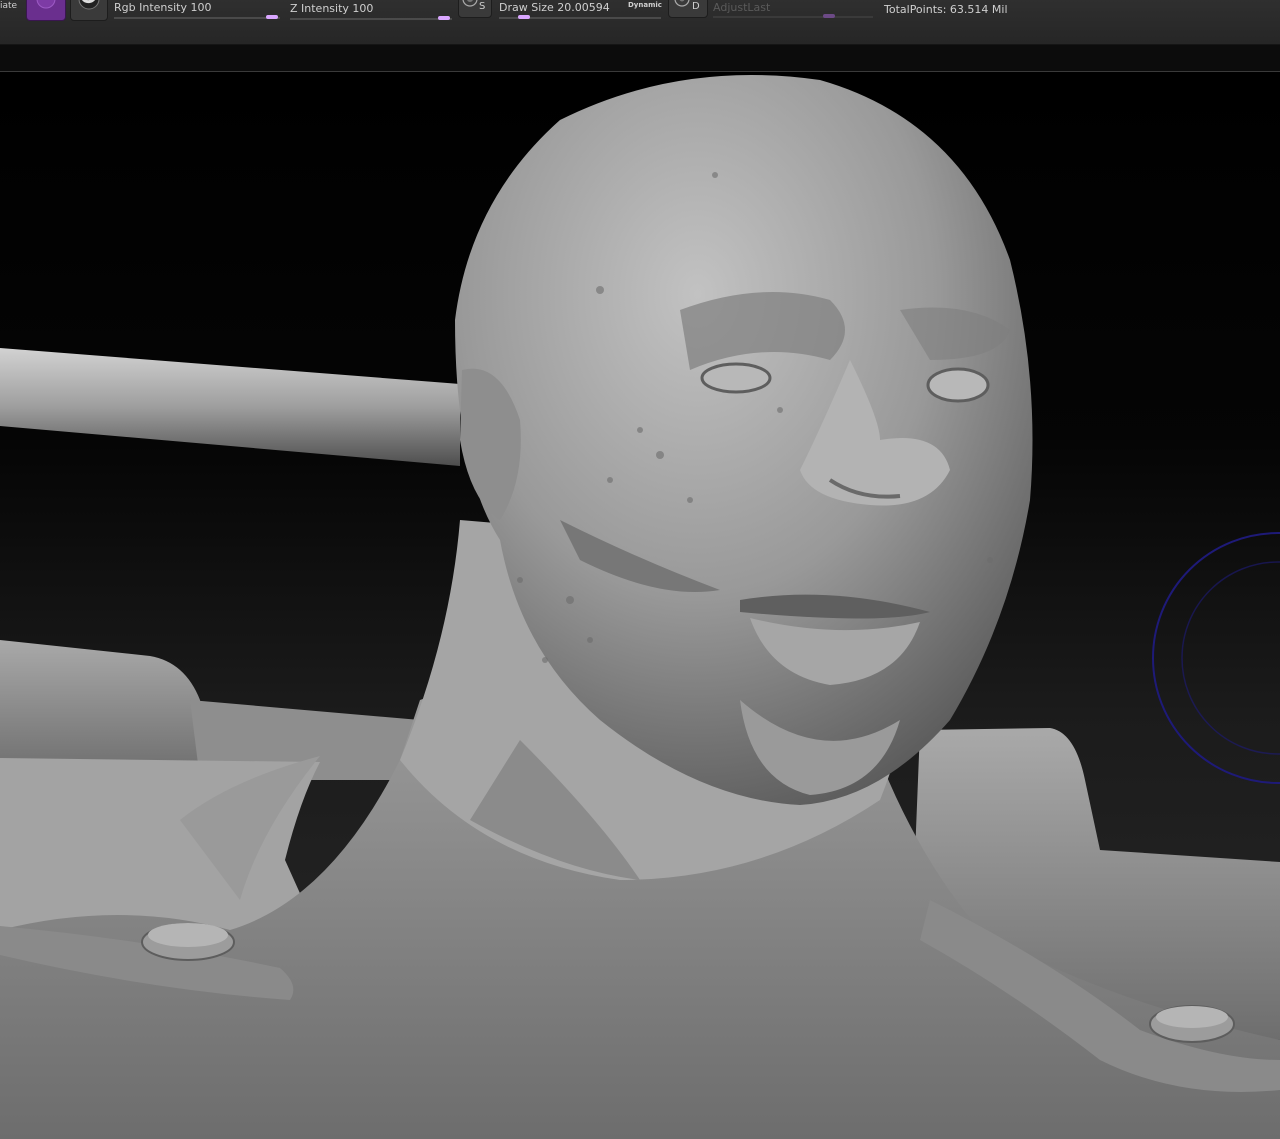  Describe the element at coordinates (46, 10) in the screenshot. I see `material-swatch-button` at that location.